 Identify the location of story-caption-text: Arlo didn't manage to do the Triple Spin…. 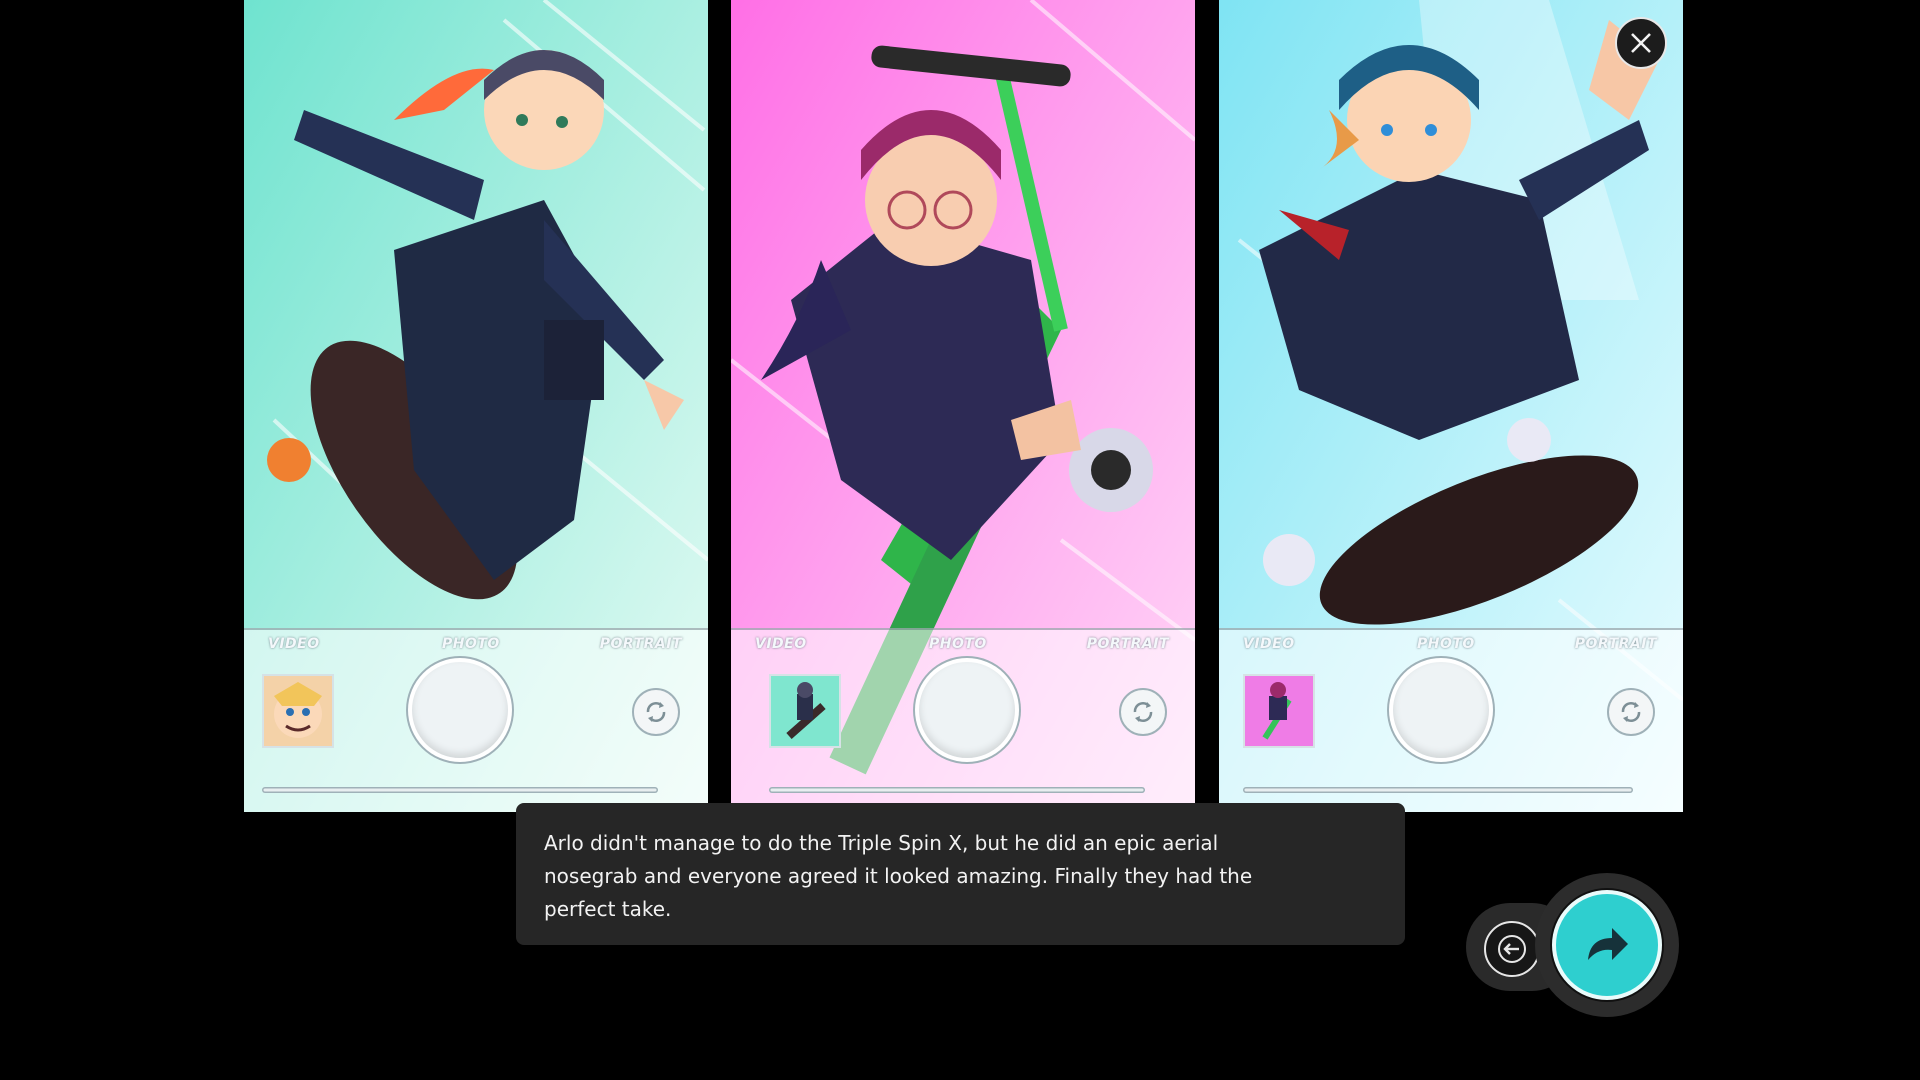
(898, 876).